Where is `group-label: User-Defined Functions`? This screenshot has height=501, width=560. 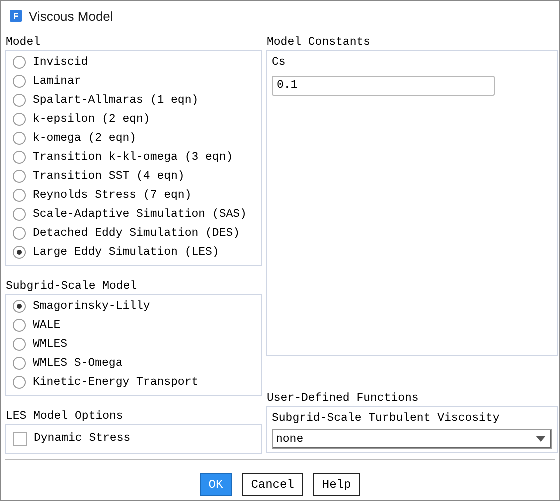 group-label: User-Defined Functions is located at coordinates (343, 398).